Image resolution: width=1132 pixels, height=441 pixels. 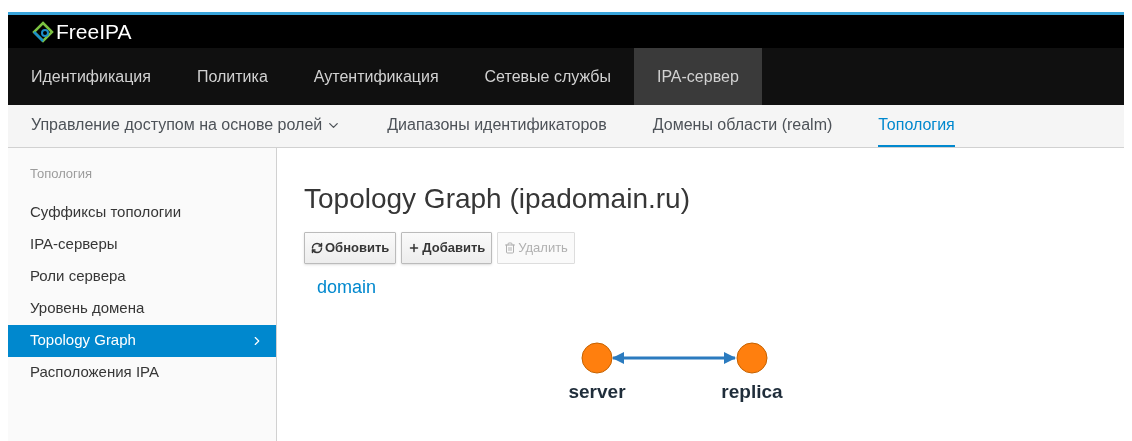 What do you see at coordinates (752, 392) in the screenshot?
I see `node-label: replica` at bounding box center [752, 392].